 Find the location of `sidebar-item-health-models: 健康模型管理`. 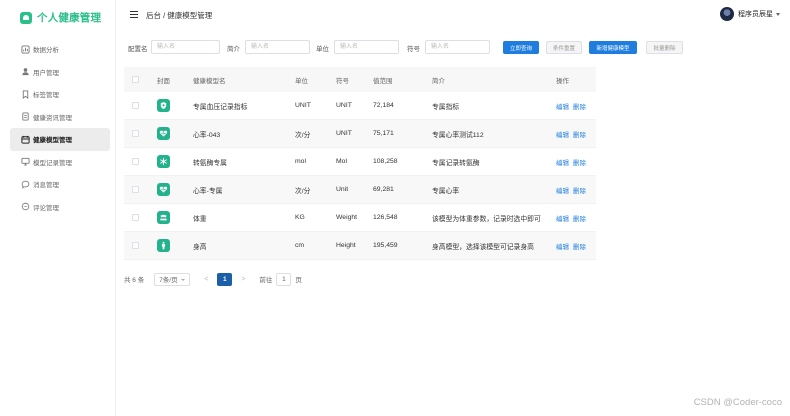

sidebar-item-health-models: 健康模型管理 is located at coordinates (60, 139).